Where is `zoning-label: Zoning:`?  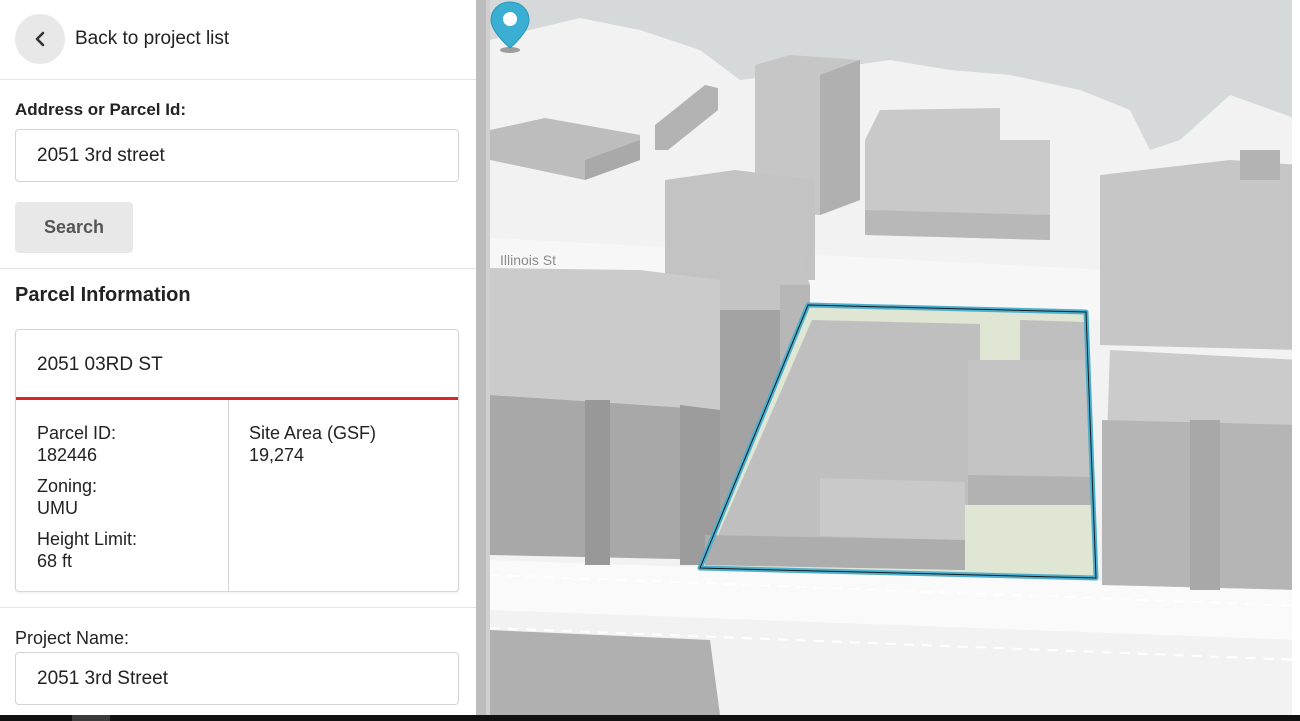
zoning-label: Zoning: is located at coordinates (67, 486).